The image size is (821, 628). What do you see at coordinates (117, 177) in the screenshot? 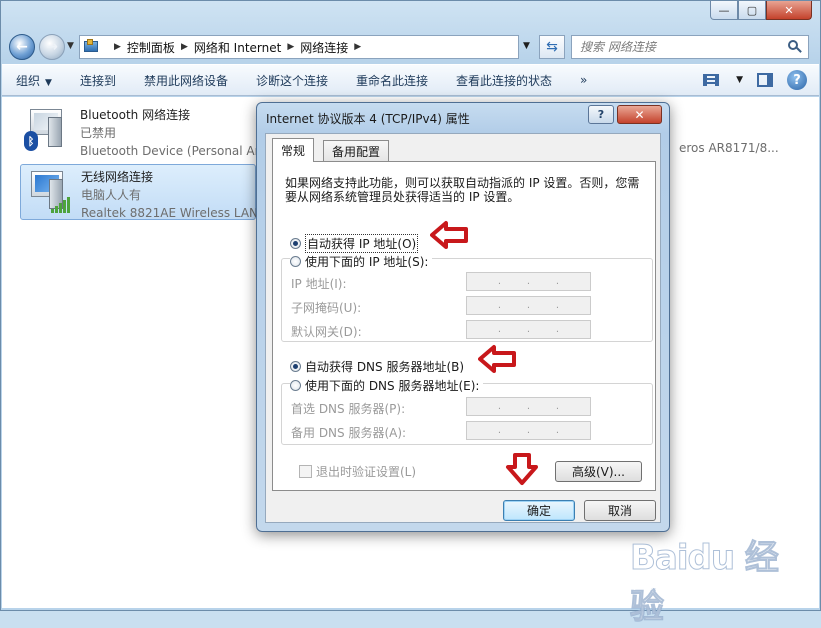
I see `connection-name: 无线网络连接` at bounding box center [117, 177].